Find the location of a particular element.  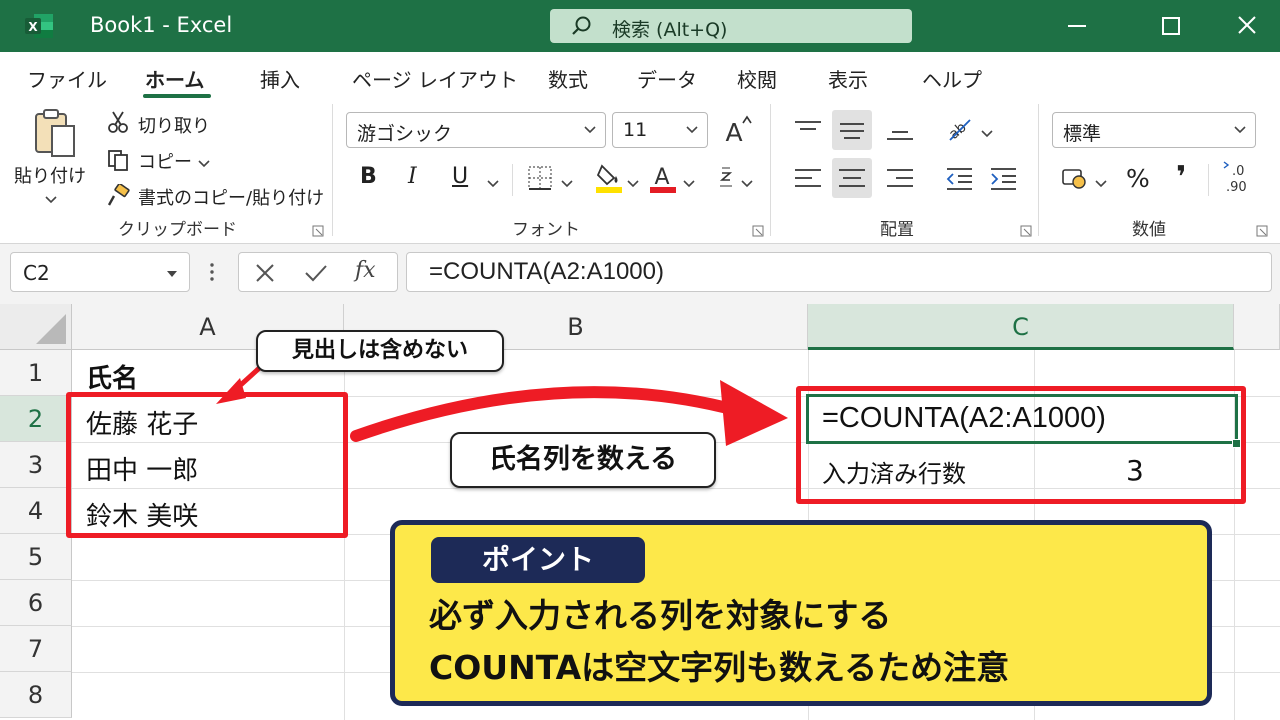

curved-arrow-line is located at coordinates (545, 414).